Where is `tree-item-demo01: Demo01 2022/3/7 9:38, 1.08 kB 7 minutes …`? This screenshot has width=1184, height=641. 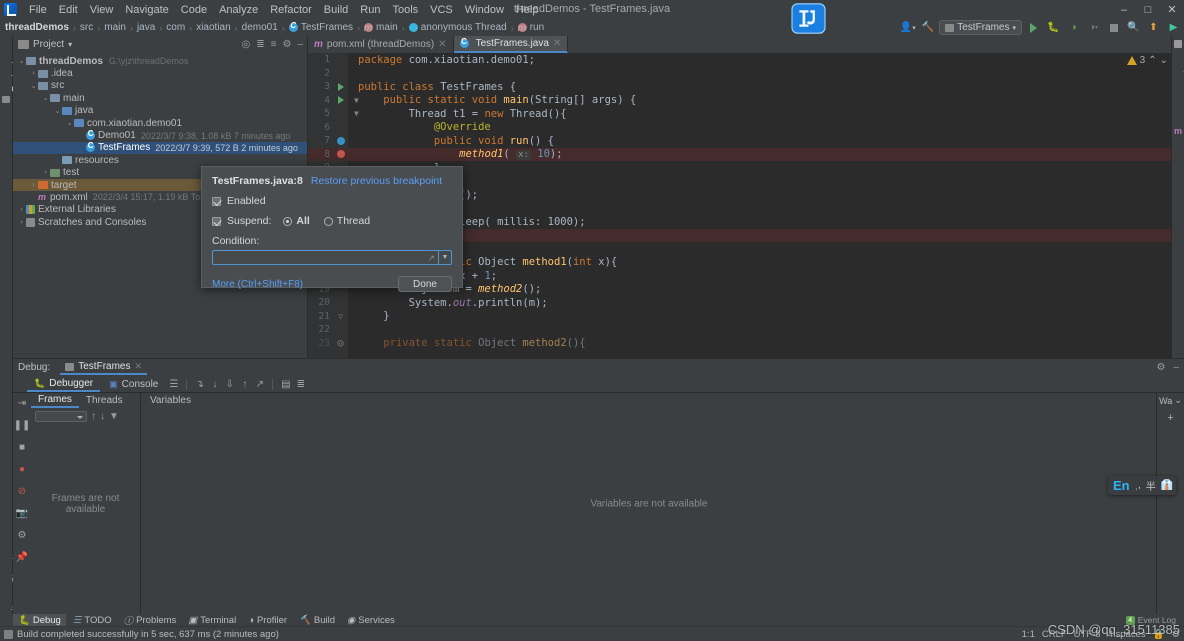
tree-item-demo01: Demo01 2022/3/7 9:38, 1.08 kB 7 minutes … is located at coordinates (160, 135).